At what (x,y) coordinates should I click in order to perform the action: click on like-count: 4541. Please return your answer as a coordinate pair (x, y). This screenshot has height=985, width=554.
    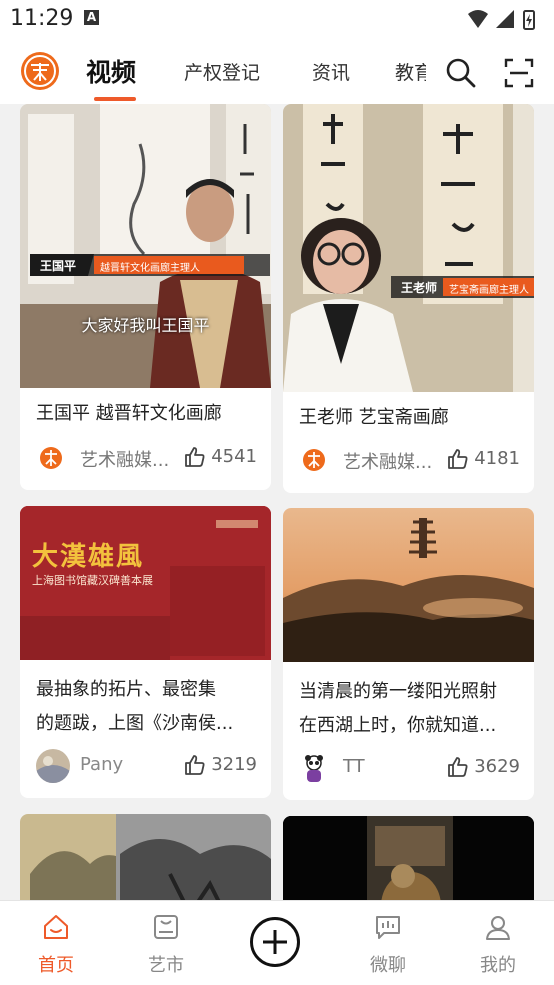
    Looking at the image, I should click on (234, 456).